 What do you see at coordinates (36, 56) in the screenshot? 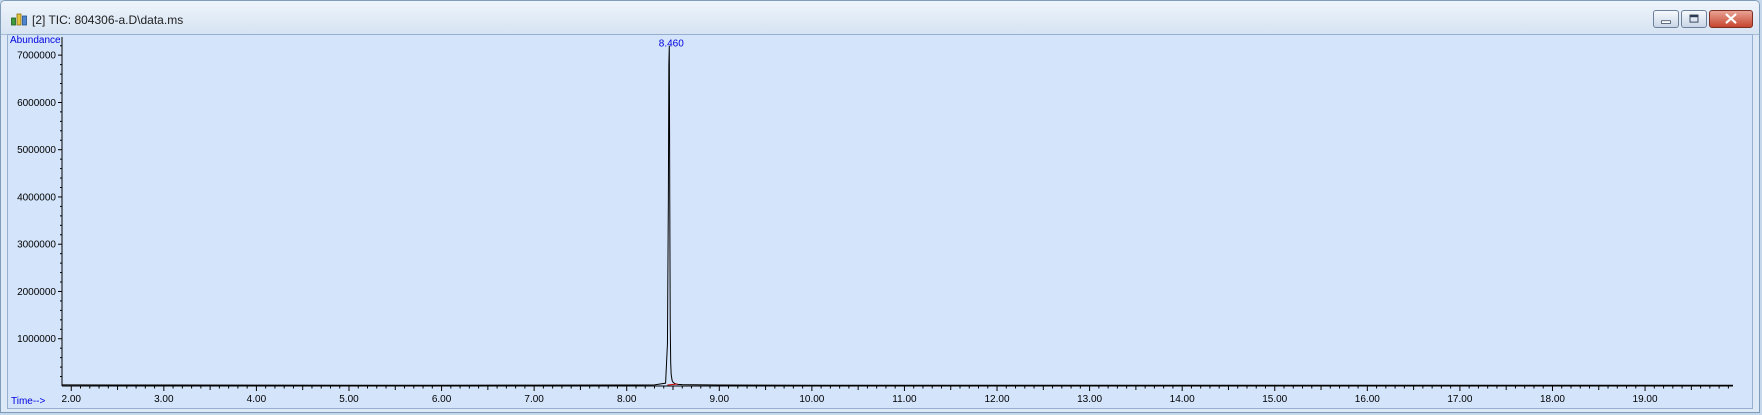
I see `y-tick-label: 7000000` at bounding box center [36, 56].